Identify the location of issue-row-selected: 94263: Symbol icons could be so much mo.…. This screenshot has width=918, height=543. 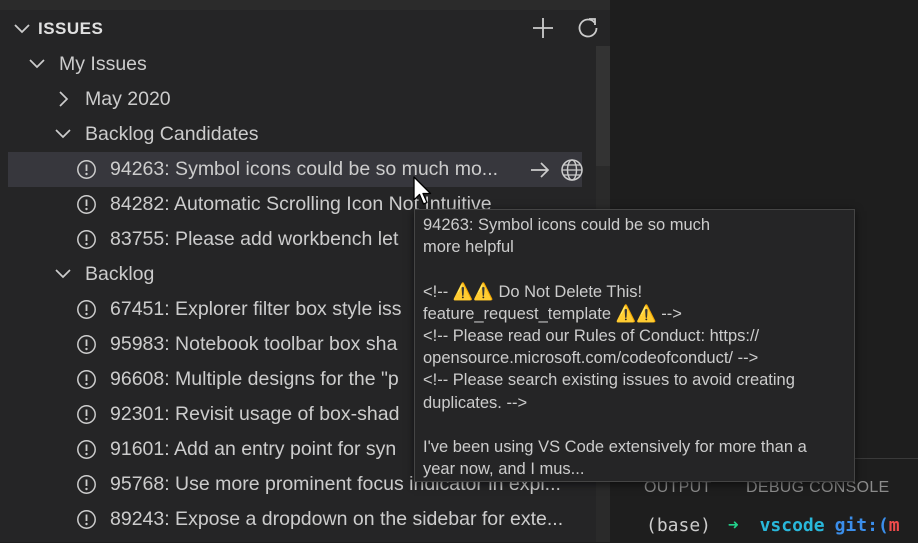
(296, 169).